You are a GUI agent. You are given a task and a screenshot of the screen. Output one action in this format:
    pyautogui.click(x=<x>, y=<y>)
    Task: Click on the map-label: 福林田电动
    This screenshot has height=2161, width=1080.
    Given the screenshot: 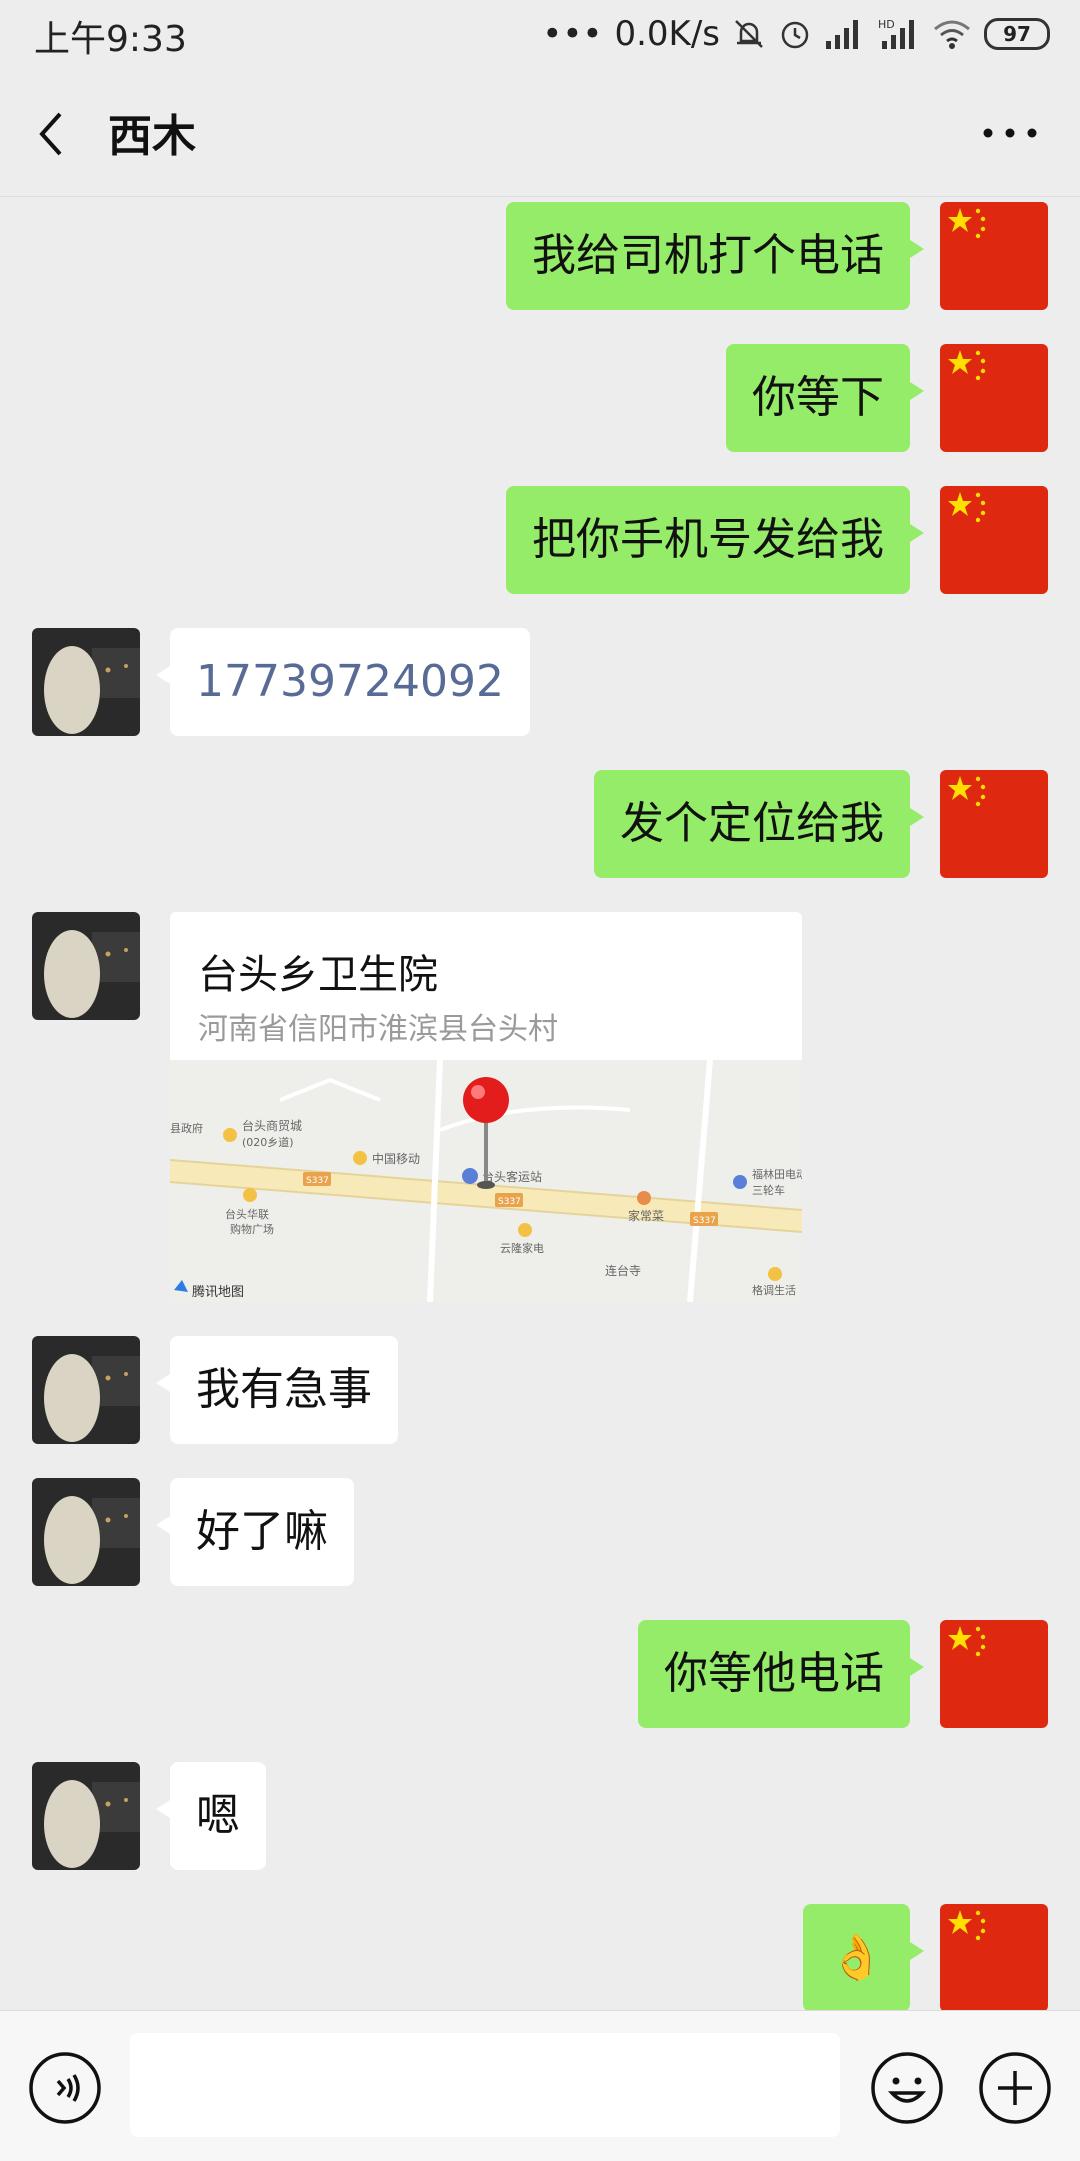 What is the action you would take?
    pyautogui.click(x=777, y=1174)
    